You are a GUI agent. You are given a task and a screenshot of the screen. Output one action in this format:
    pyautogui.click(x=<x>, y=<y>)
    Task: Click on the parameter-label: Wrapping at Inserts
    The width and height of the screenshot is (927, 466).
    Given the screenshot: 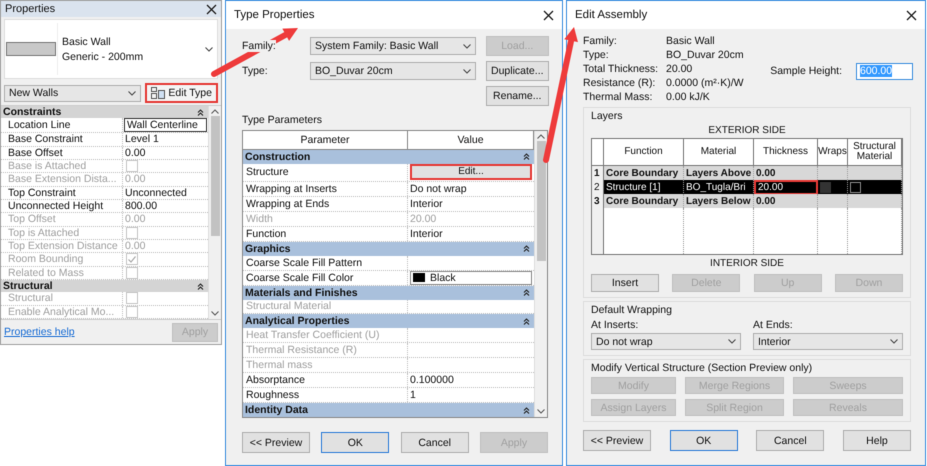 What is the action you would take?
    pyautogui.click(x=325, y=189)
    